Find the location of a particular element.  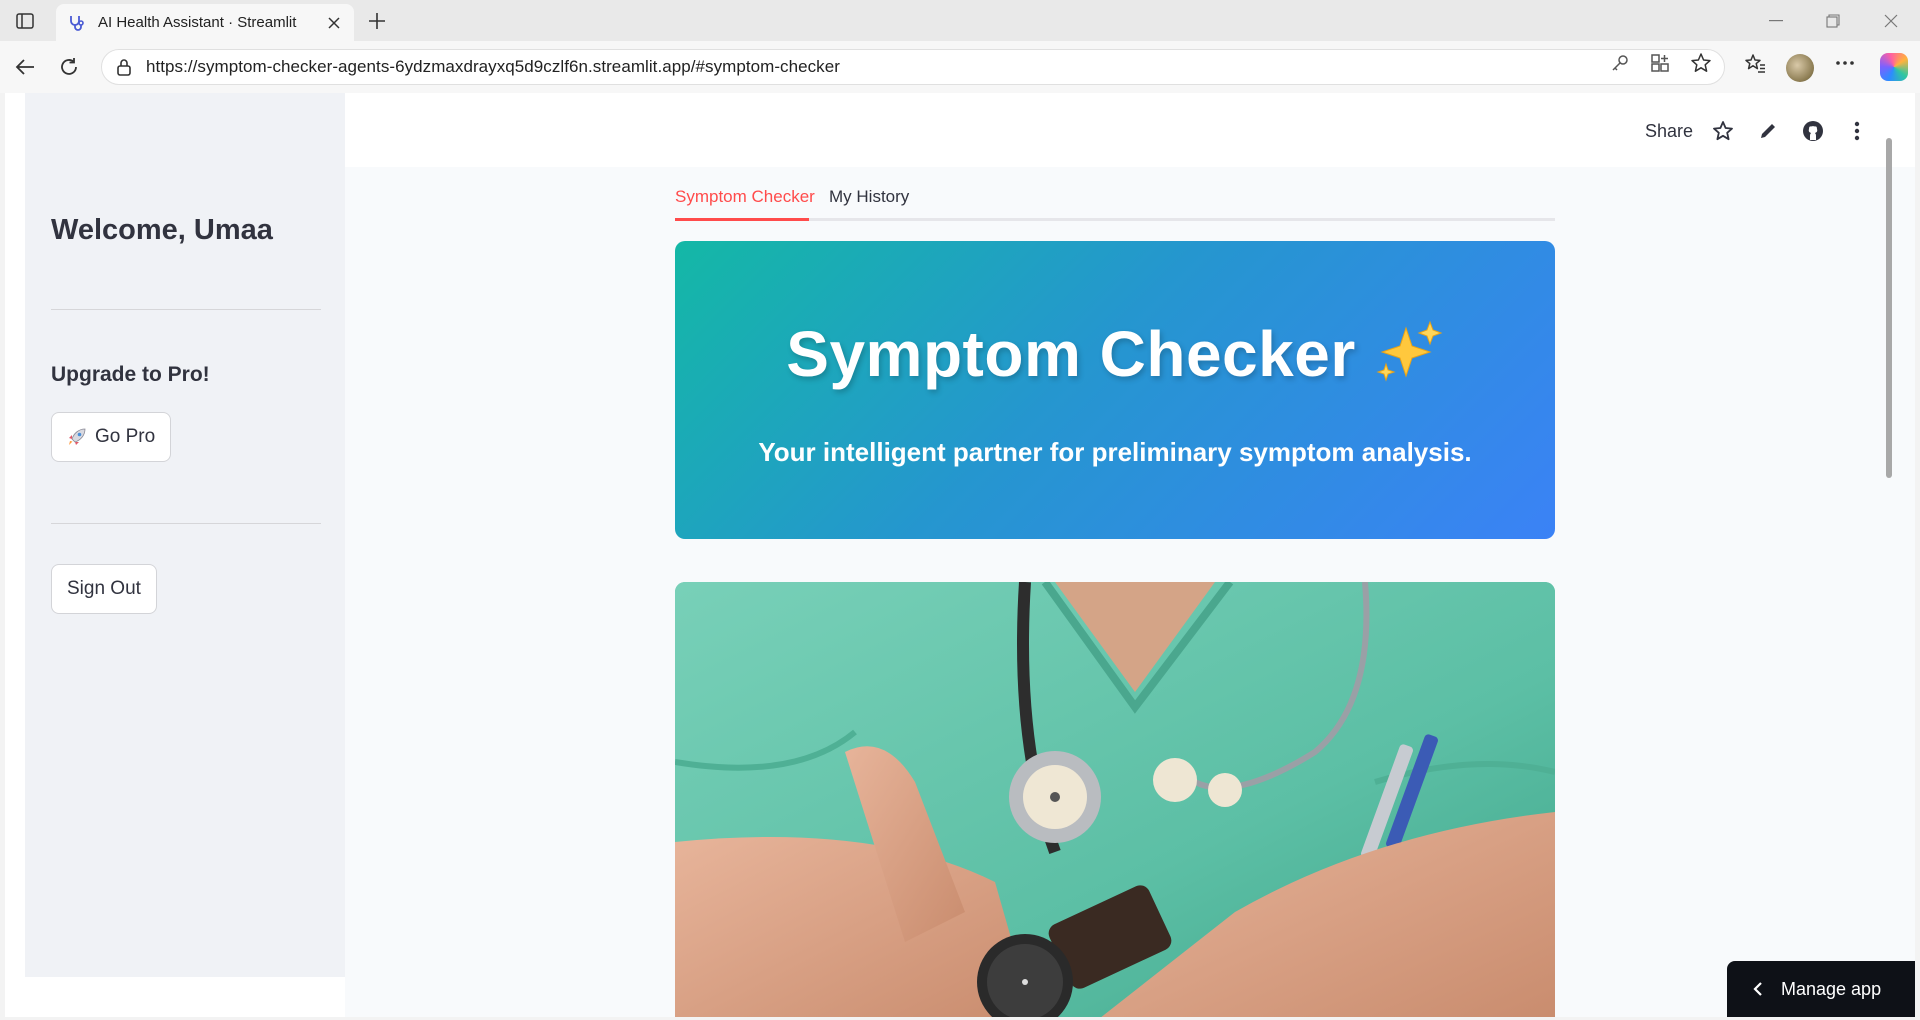

hero-title-row: Symptom Checker is located at coordinates (1115, 358).